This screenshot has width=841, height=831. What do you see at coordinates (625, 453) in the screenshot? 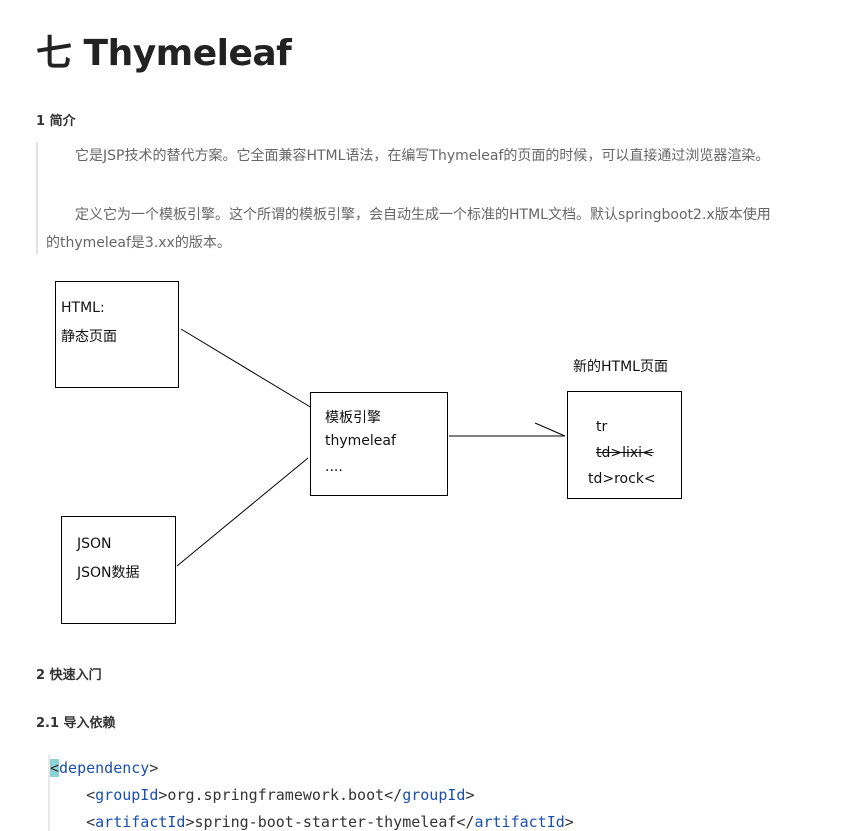
I see `result-box-line-2: td>lixi<` at bounding box center [625, 453].